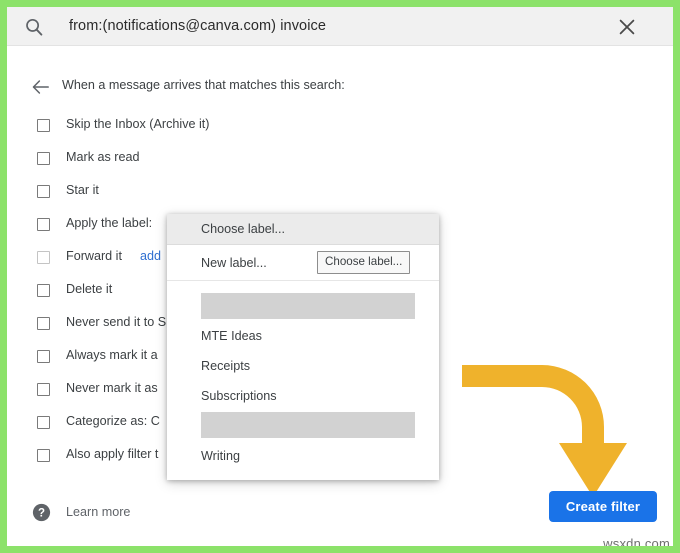 The image size is (680, 553). What do you see at coordinates (98, 512) in the screenshot?
I see `learn-more-link: Learn more` at bounding box center [98, 512].